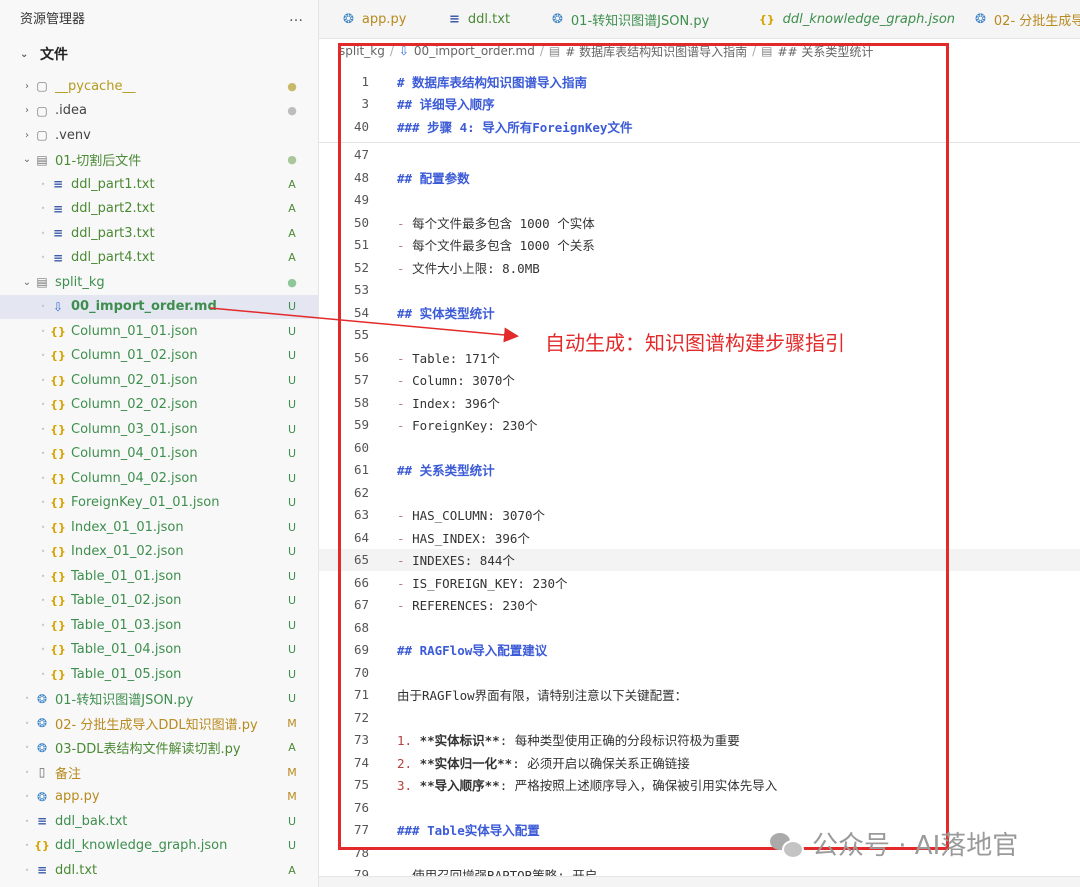 The width and height of the screenshot is (1080, 887). I want to click on tree-item: • {} Column_04_01.json U, so click(159, 454).